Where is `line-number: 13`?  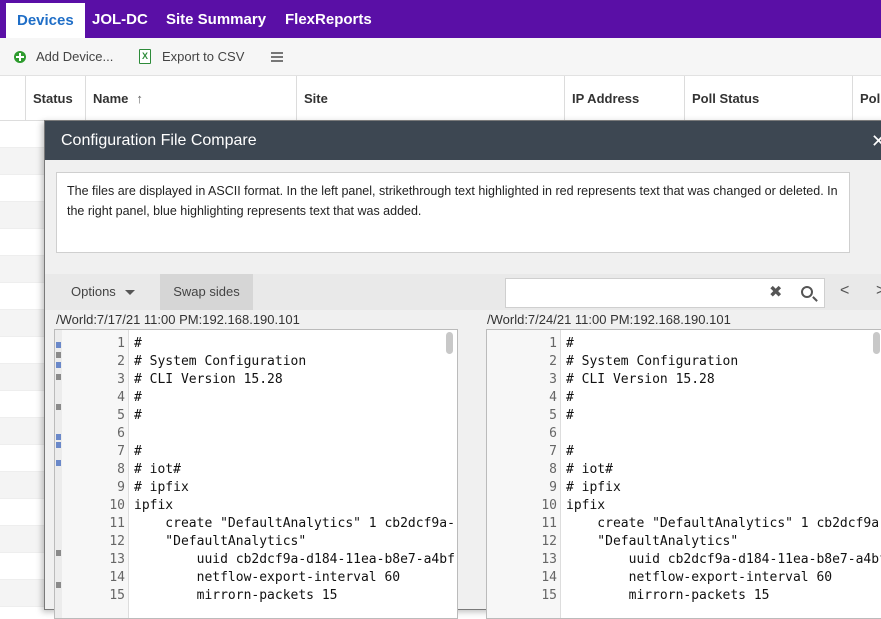 line-number: 13 is located at coordinates (549, 559).